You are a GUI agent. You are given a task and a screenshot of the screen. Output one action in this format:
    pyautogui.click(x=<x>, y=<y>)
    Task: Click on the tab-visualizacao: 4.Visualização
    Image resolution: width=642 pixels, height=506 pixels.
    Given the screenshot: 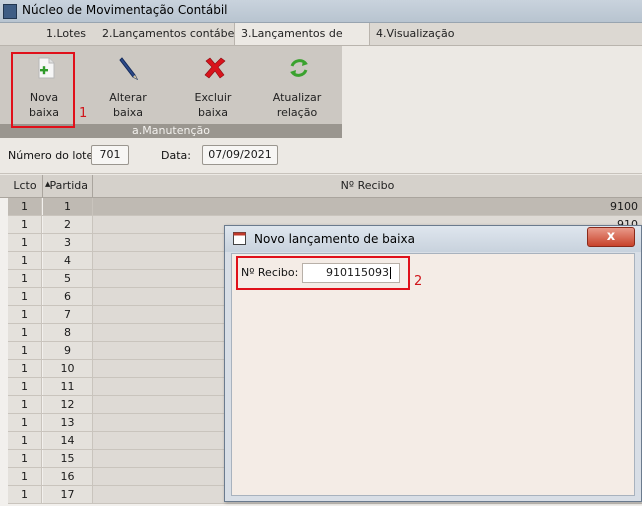 What is the action you would take?
    pyautogui.click(x=415, y=34)
    